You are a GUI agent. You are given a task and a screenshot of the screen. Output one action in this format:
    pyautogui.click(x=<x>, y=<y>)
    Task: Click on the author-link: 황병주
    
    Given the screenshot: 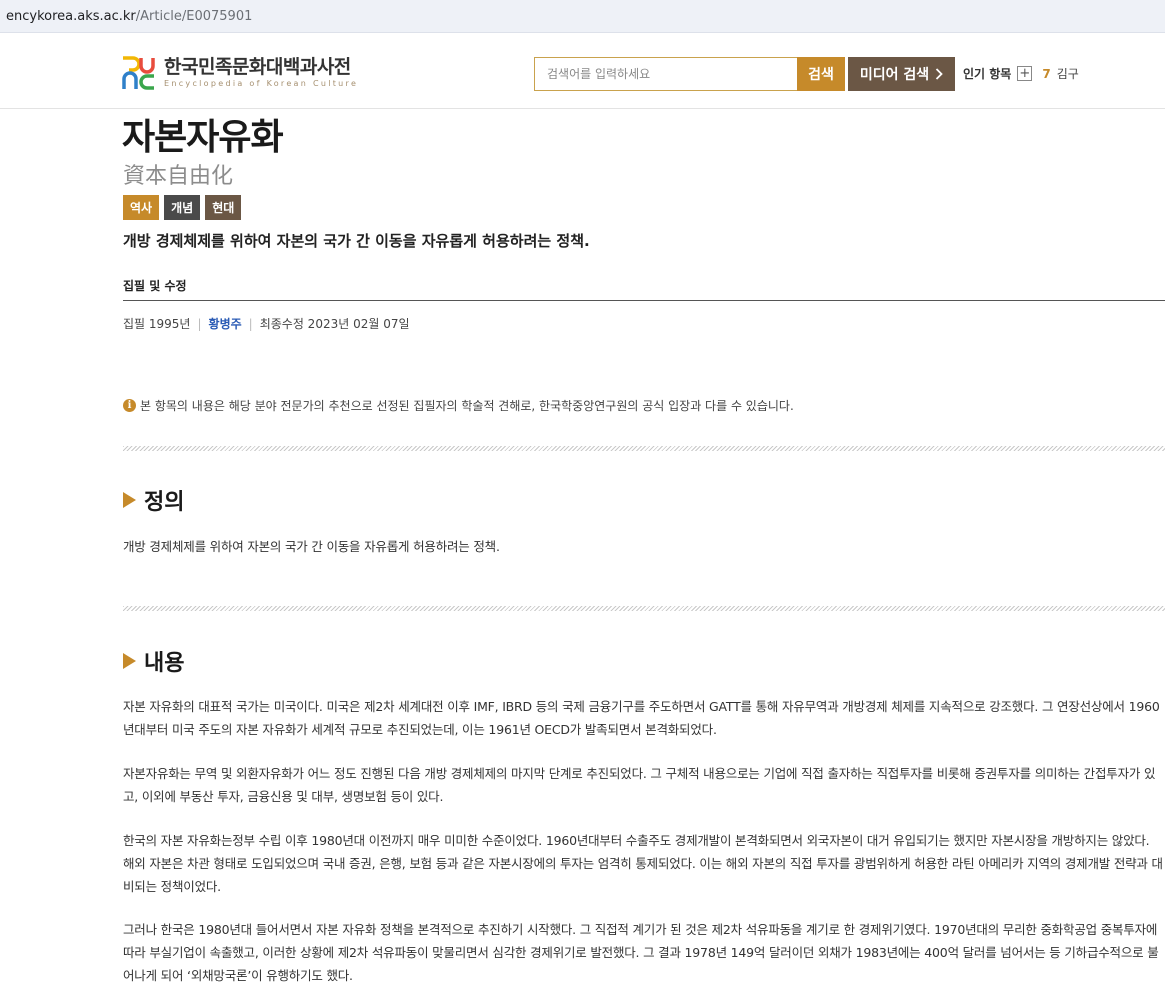 What is the action you would take?
    pyautogui.click(x=225, y=323)
    